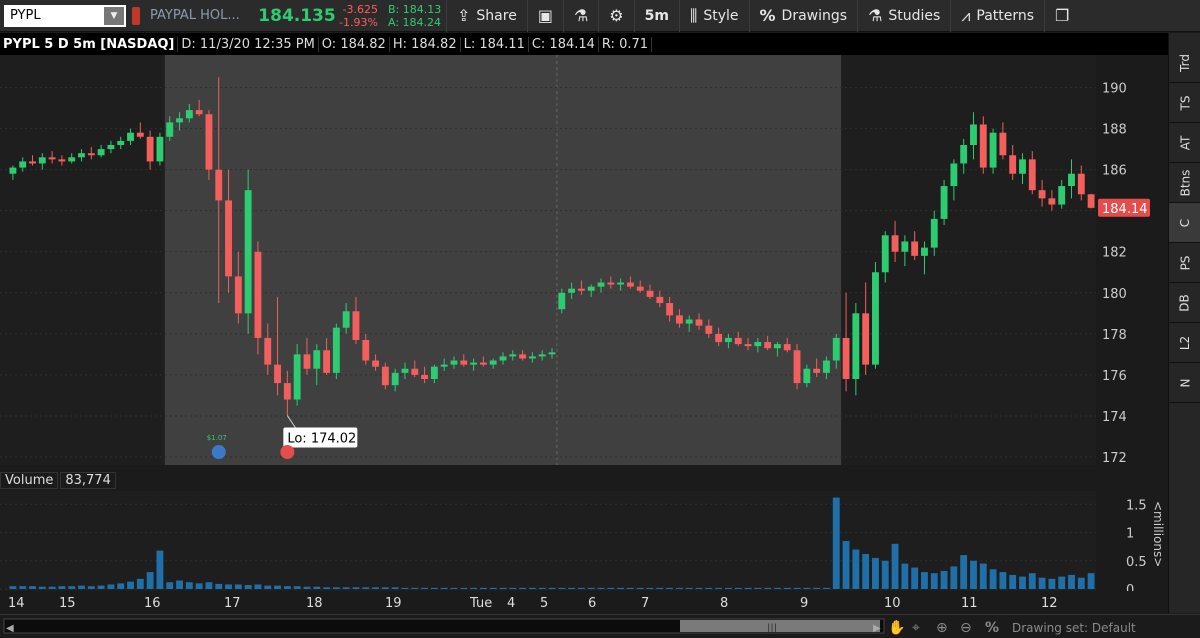 The height and width of the screenshot is (638, 1200). I want to click on percent-scale-icon: %, so click(992, 628).